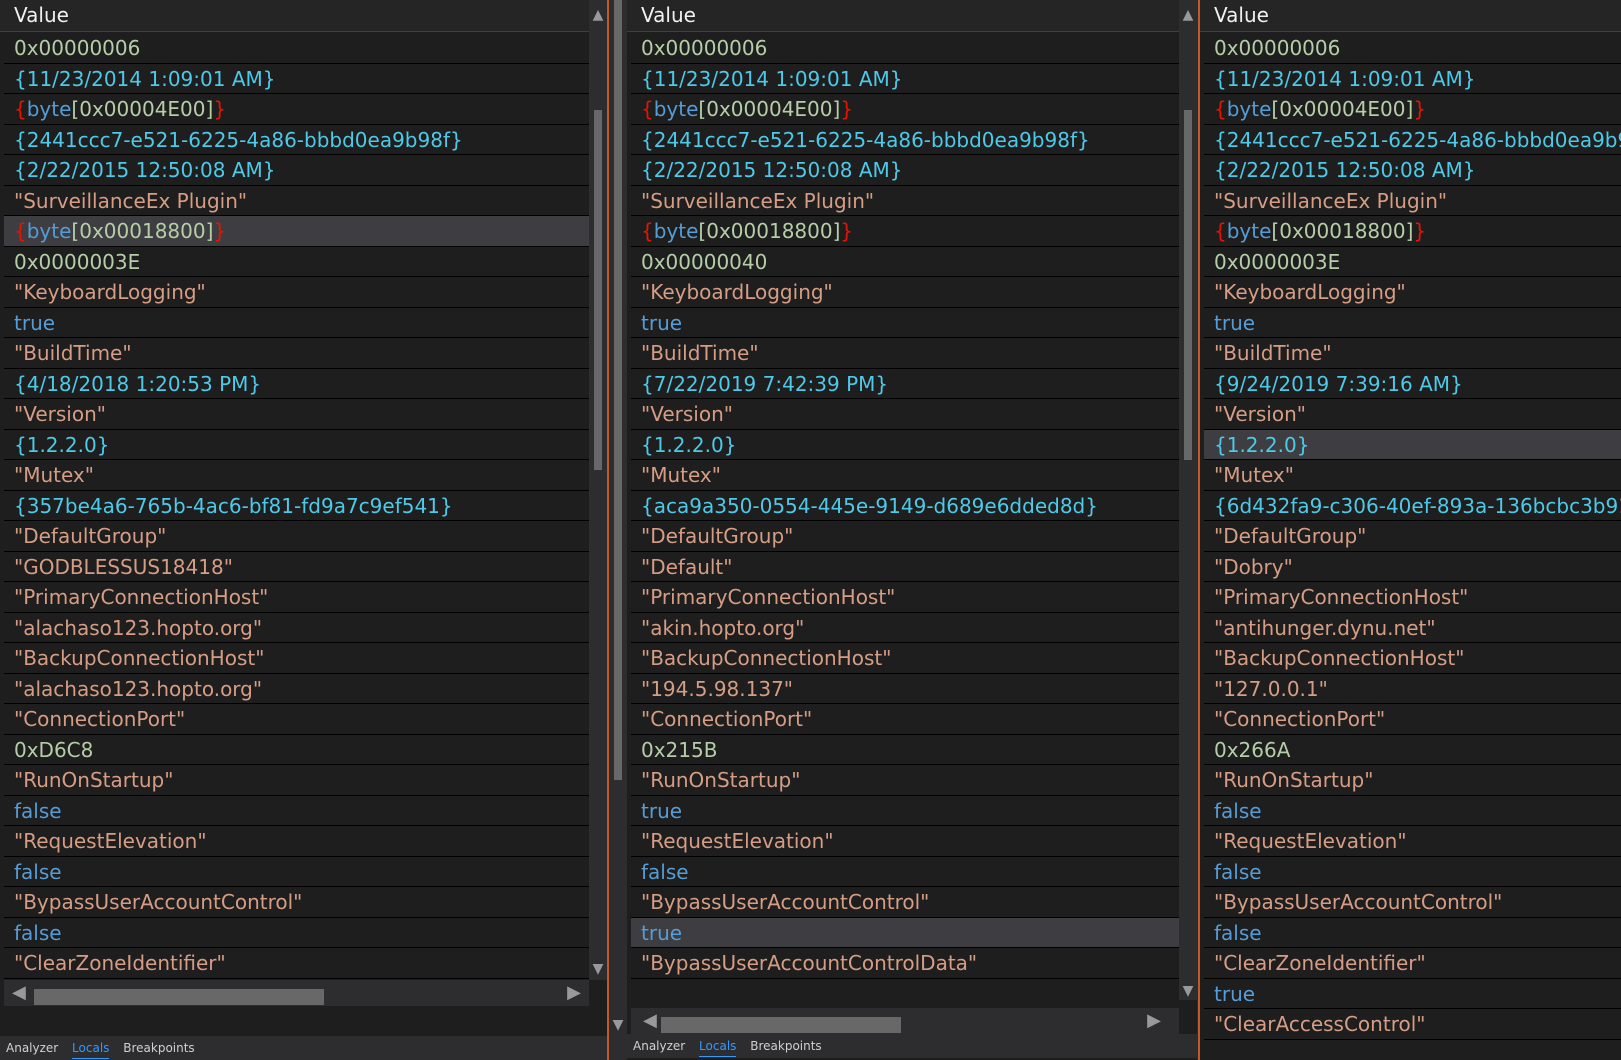 The width and height of the screenshot is (1621, 1060). I want to click on value-row: "Dobry", so click(1412, 566).